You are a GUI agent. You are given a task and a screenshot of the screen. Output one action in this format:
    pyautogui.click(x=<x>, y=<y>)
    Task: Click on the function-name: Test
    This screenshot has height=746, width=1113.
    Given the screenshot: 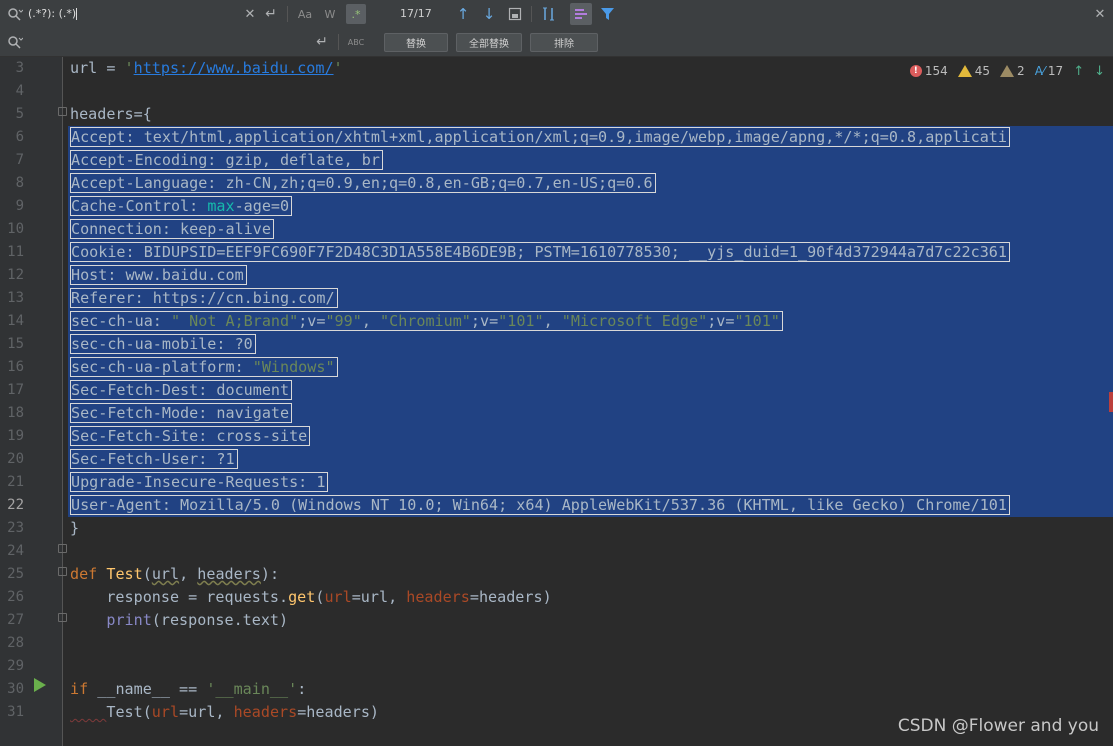 What is the action you would take?
    pyautogui.click(x=124, y=574)
    